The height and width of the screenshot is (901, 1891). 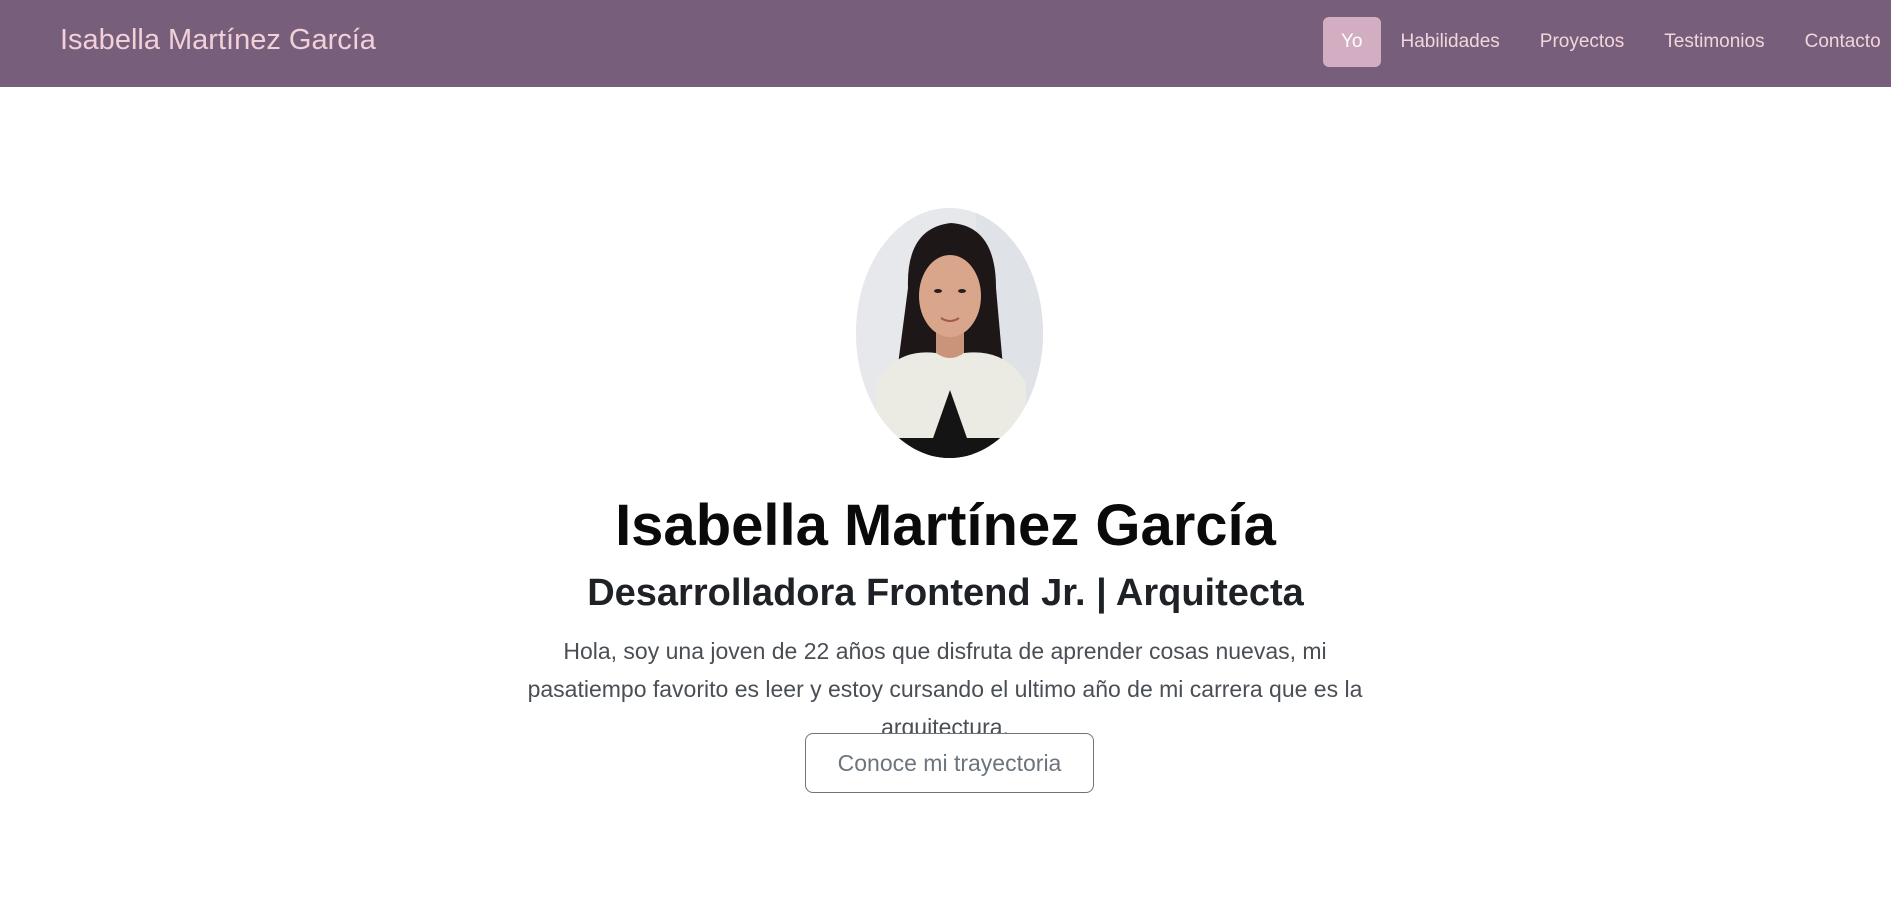 What do you see at coordinates (1450, 42) in the screenshot?
I see `nav-link-habilidades: Habilidades` at bounding box center [1450, 42].